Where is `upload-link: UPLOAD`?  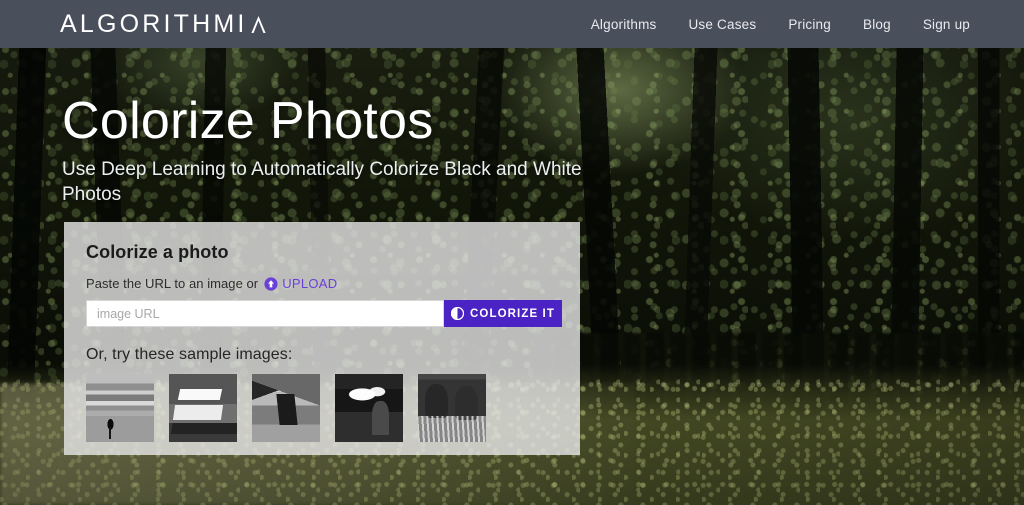 upload-link: UPLOAD is located at coordinates (300, 283).